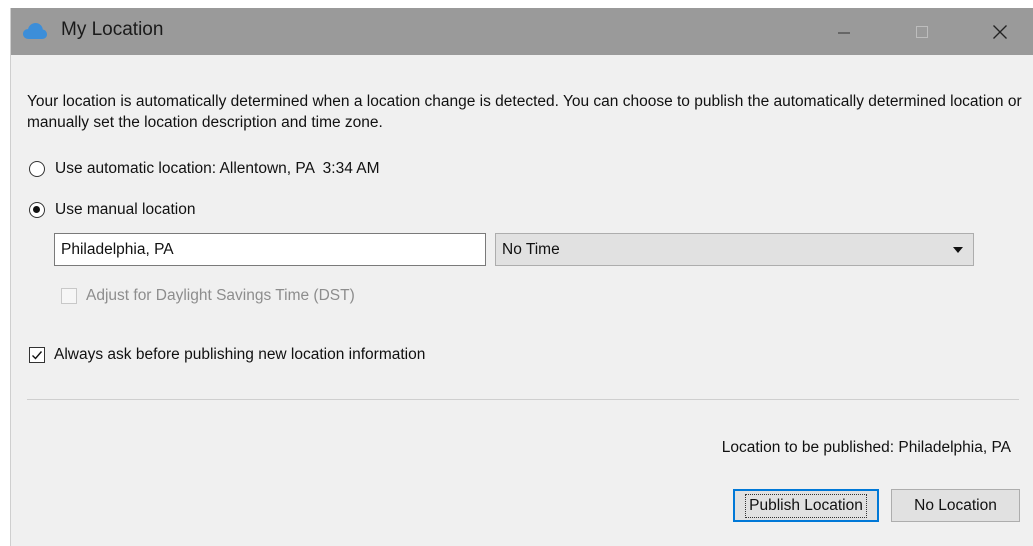 The image size is (1033, 546). I want to click on manual-location-input, so click(270, 249).